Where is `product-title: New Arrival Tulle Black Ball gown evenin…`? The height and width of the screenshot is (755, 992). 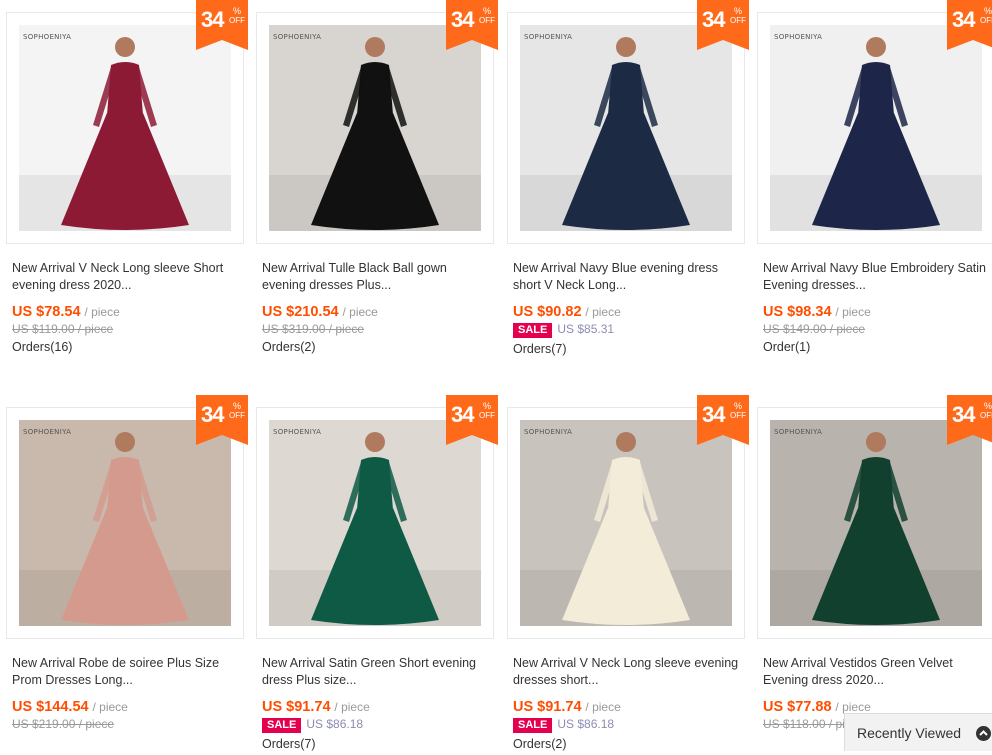
product-title: New Arrival Tulle Black Ball gown evenin… is located at coordinates (376, 277).